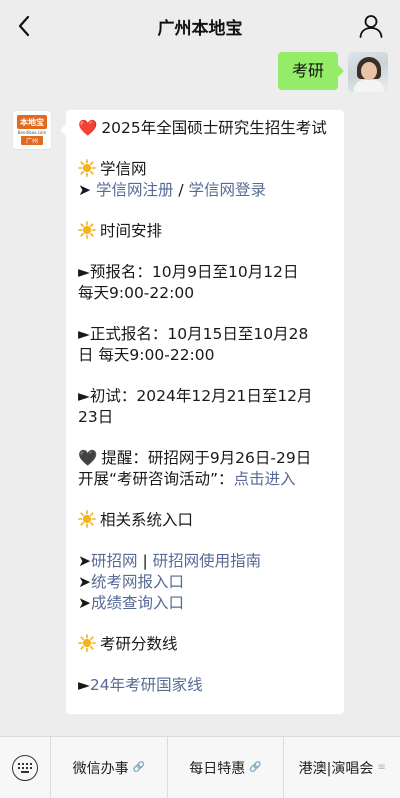 The width and height of the screenshot is (400, 798). What do you see at coordinates (205, 180) in the screenshot?
I see `xuexin-section: 学信网 ➤ 学信网注册 / 学信网登录` at bounding box center [205, 180].